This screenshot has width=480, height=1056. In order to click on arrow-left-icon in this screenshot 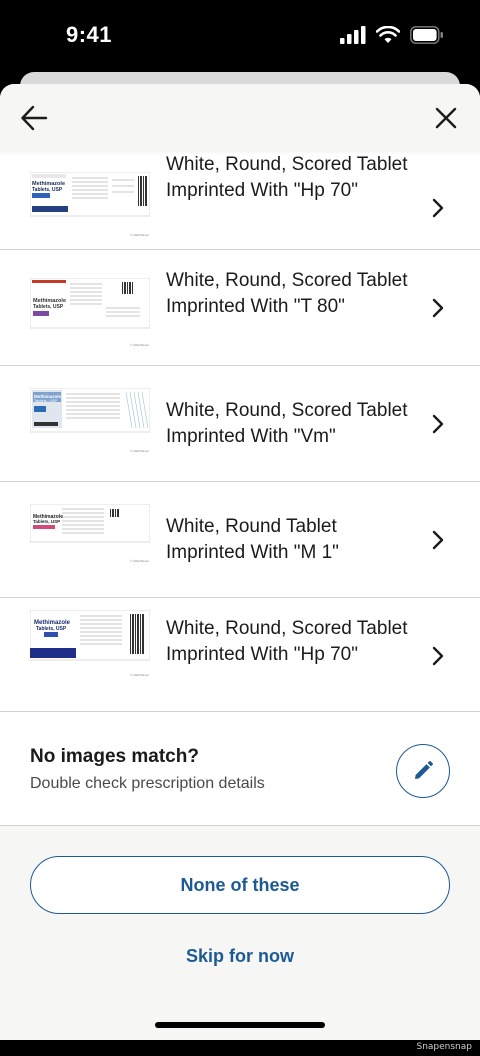, I will do `click(34, 118)`.